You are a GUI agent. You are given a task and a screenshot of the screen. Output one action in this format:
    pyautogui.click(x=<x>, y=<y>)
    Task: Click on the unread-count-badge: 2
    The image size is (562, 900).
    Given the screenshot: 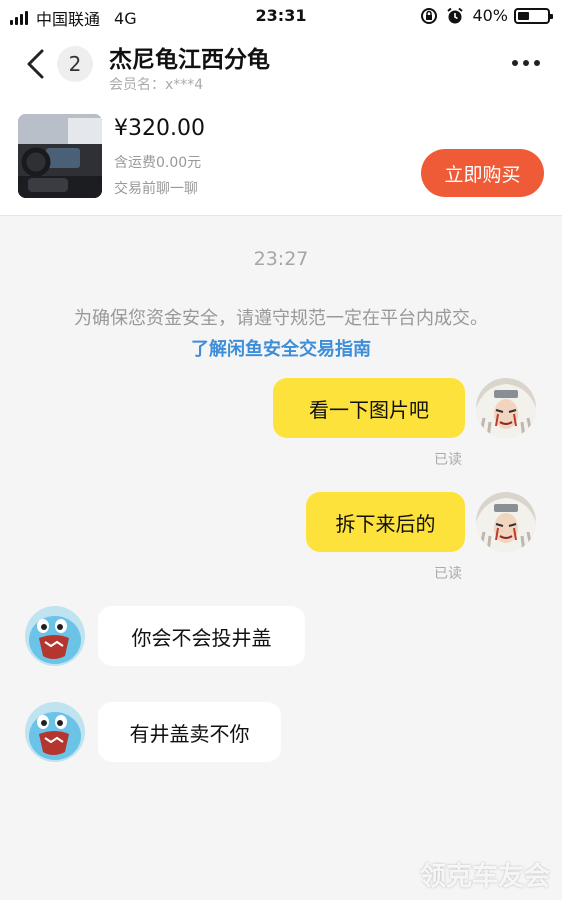 What is the action you would take?
    pyautogui.click(x=75, y=64)
    